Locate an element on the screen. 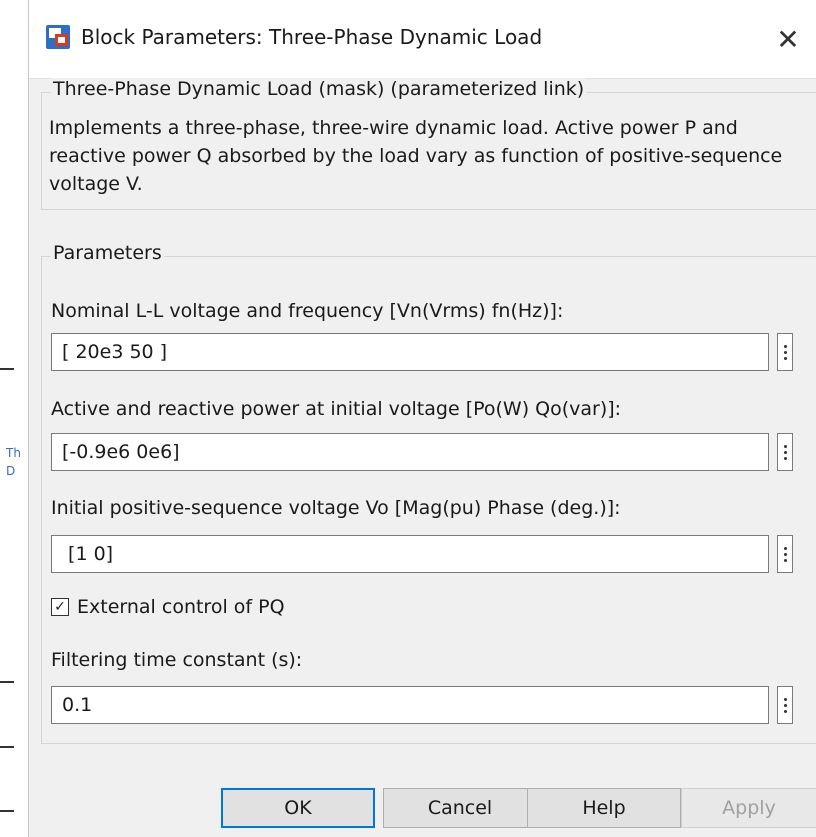  canvas-label-fragment: D is located at coordinates (11, 471).